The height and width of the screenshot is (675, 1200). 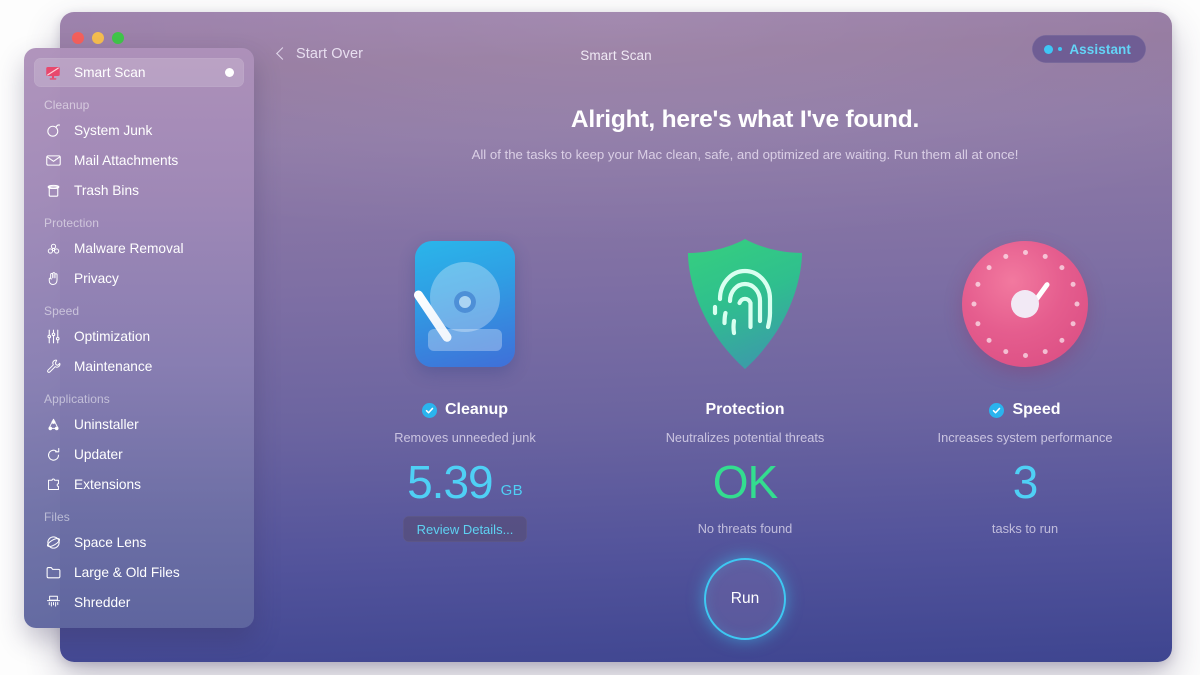 I want to click on hard-drive-icon, so click(x=463, y=304).